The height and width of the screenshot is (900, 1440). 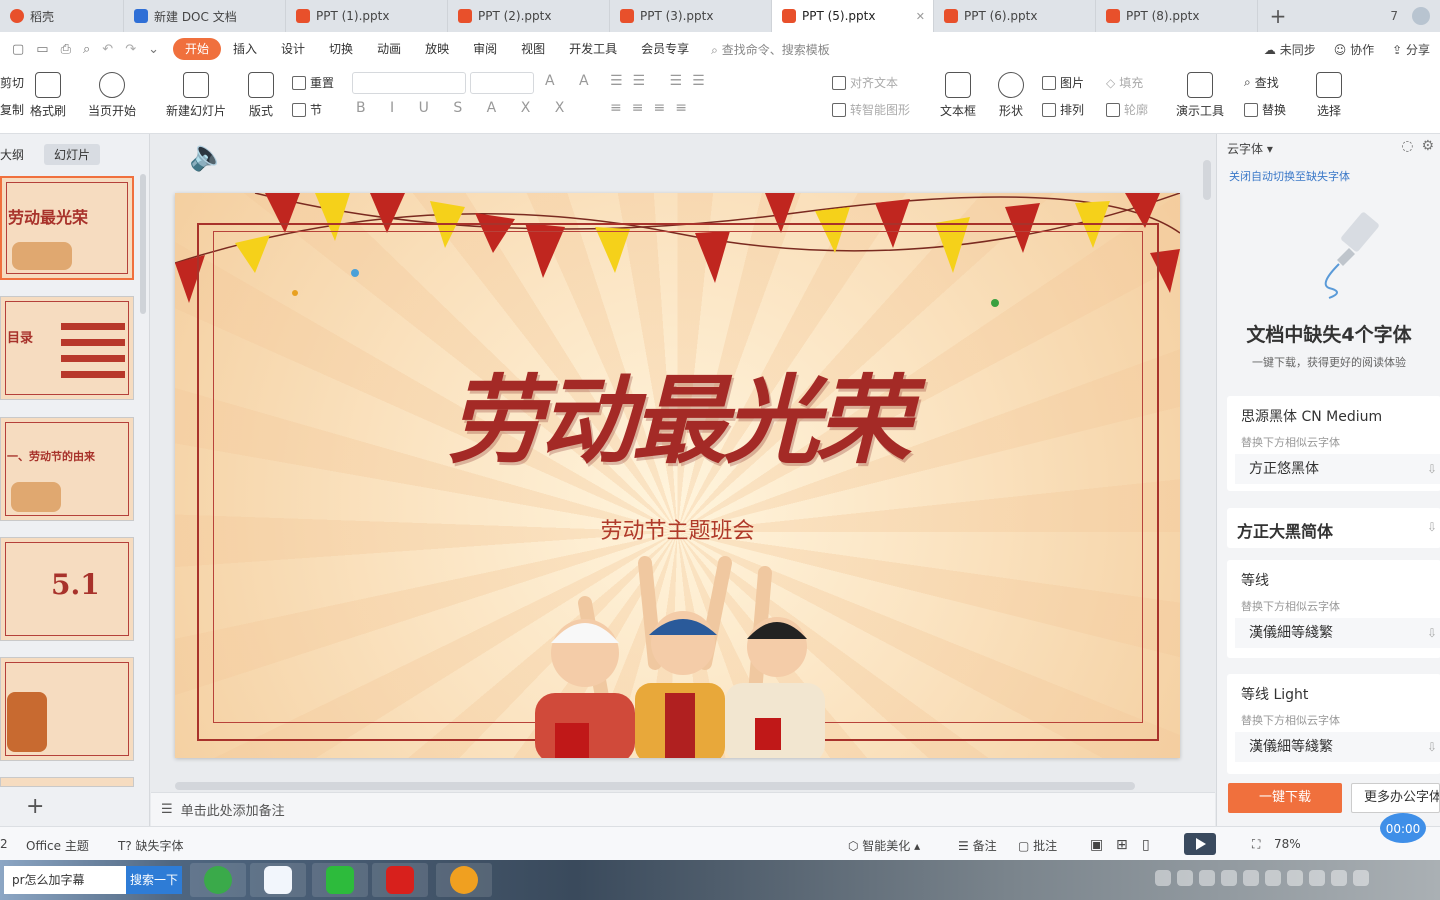 What do you see at coordinates (207, 155) in the screenshot?
I see `speaker-icon: 🔈` at bounding box center [207, 155].